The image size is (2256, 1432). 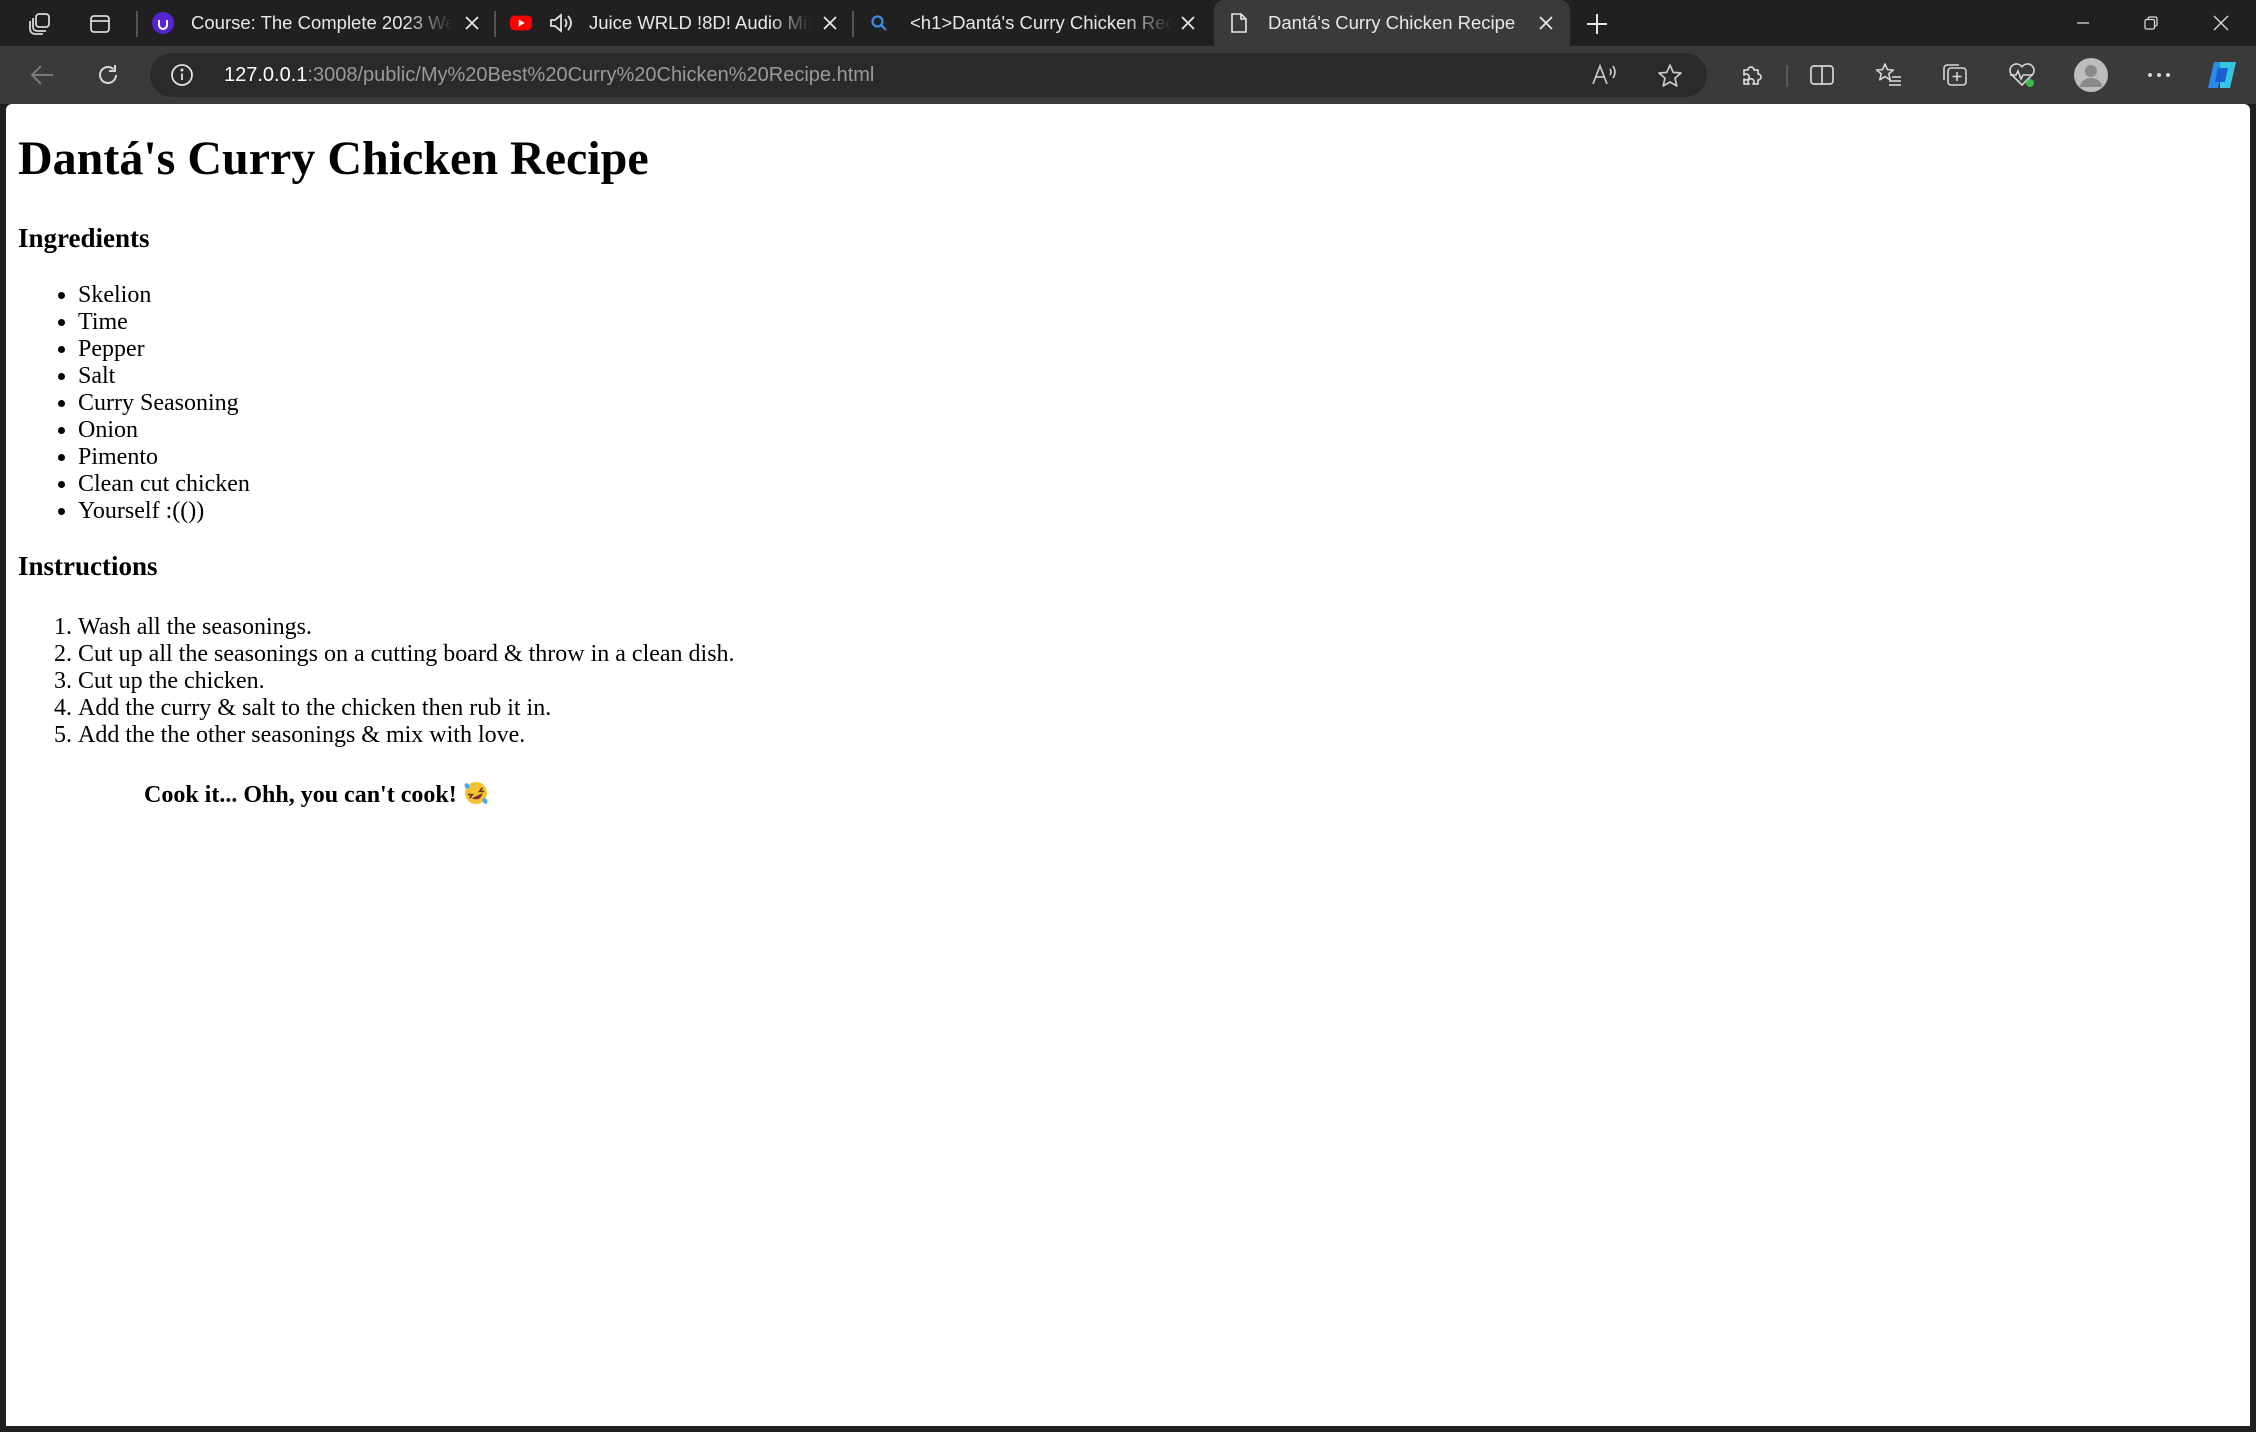 I want to click on tab-title: Dantá's Curry Chicken Recipe, so click(x=1392, y=22).